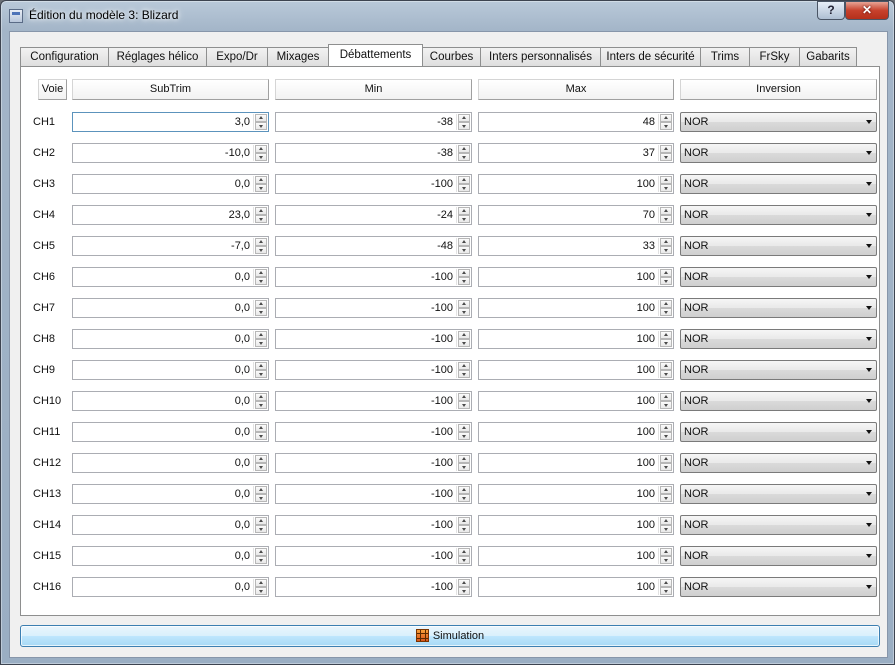 Image resolution: width=895 pixels, height=665 pixels. I want to click on tab-mixages: Mixages, so click(298, 56).